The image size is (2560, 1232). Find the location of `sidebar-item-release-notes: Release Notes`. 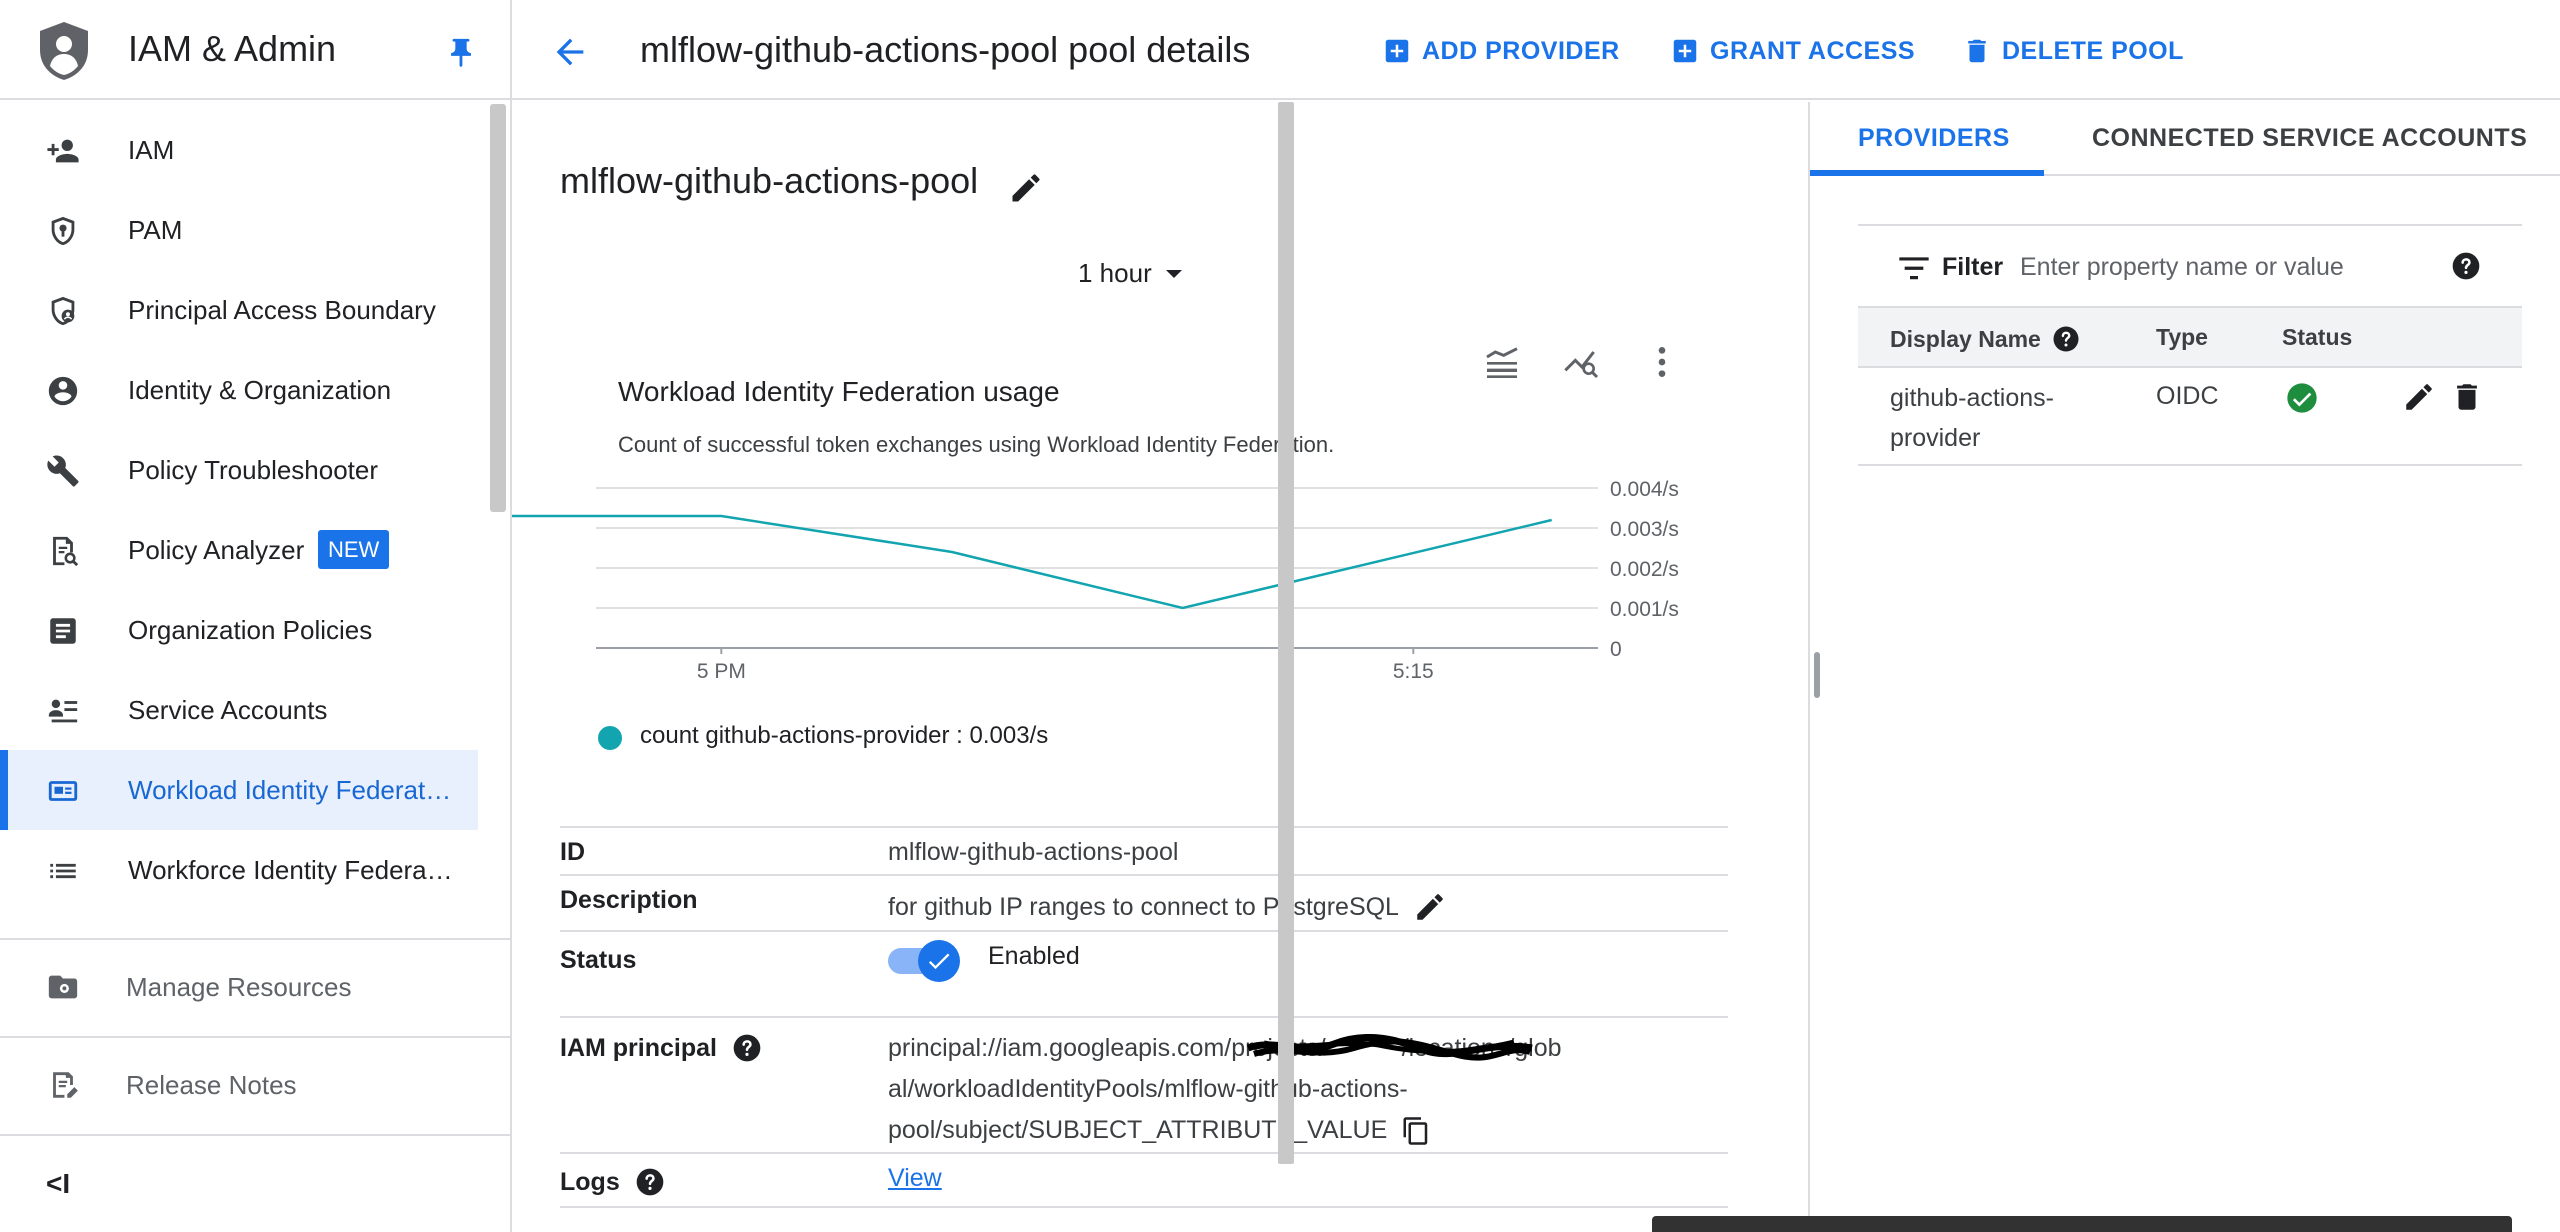

sidebar-item-release-notes: Release Notes is located at coordinates (255, 1086).